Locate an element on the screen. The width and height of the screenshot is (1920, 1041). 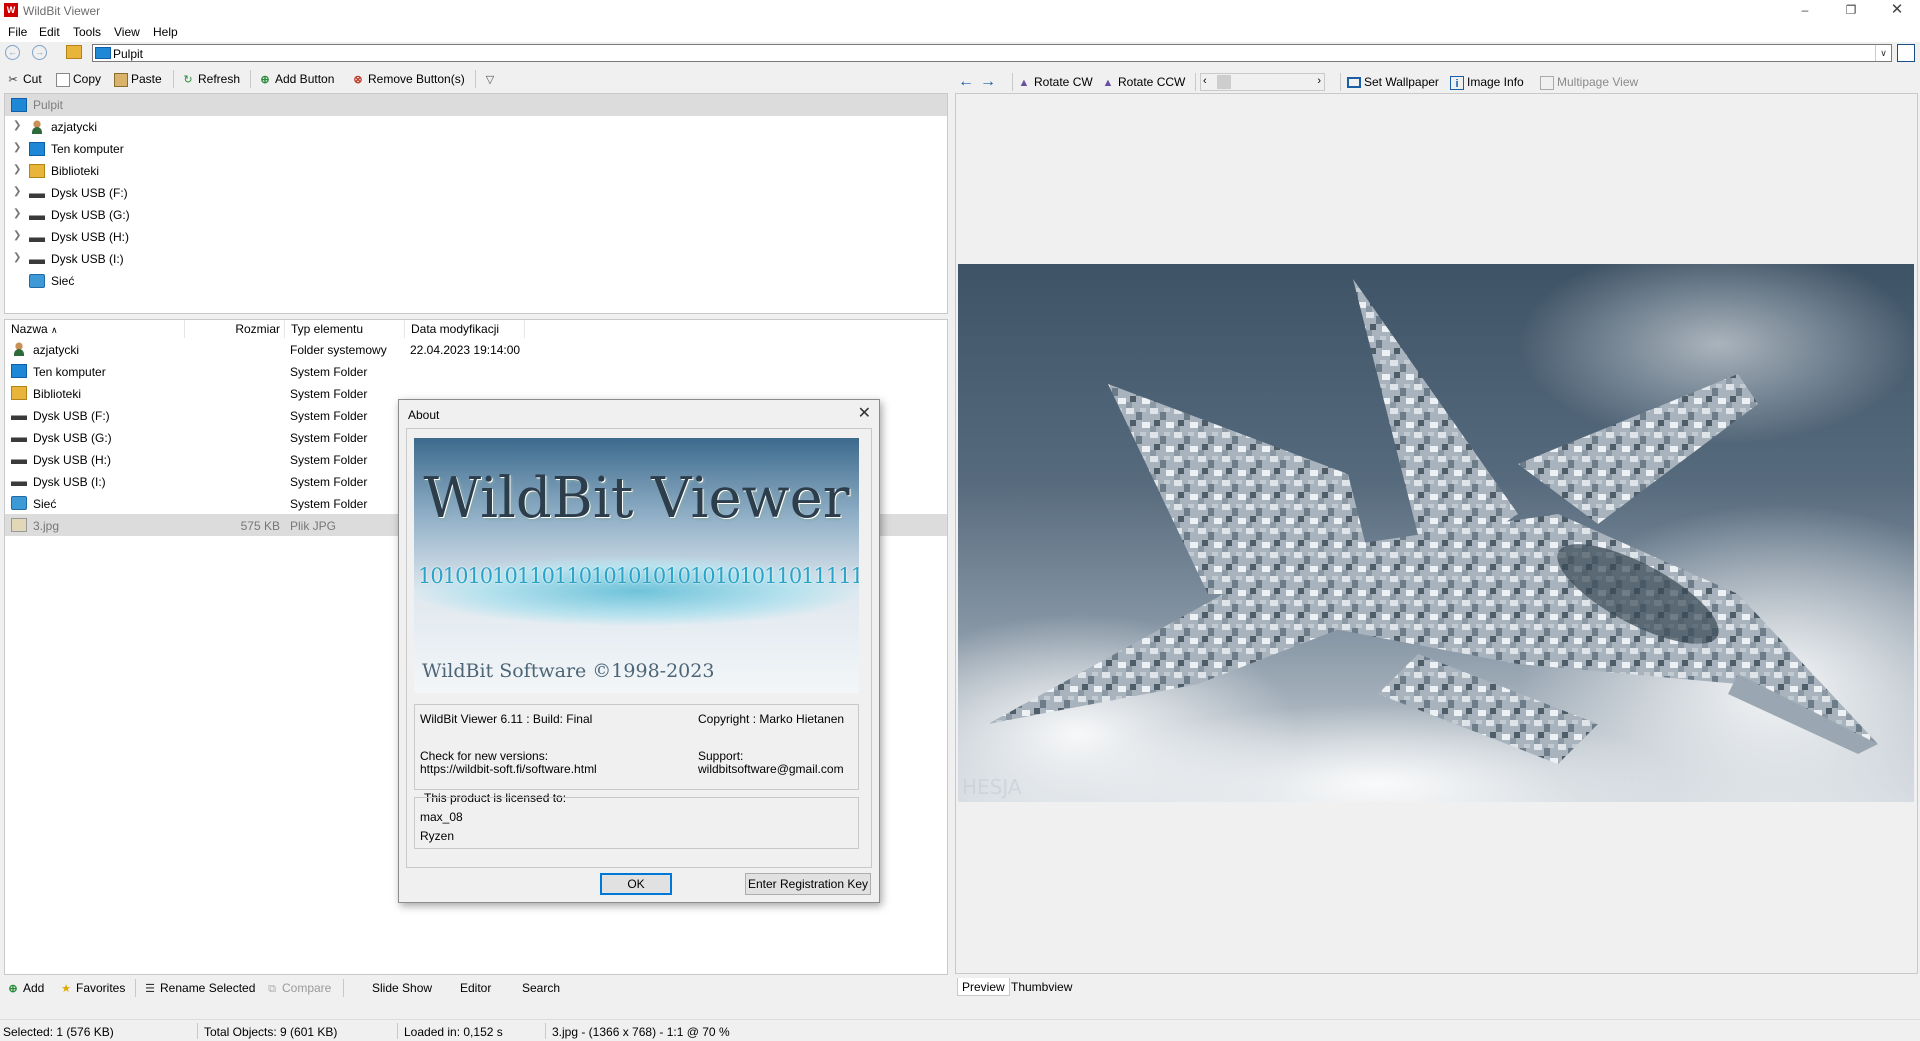
set-wallpaper-button: Set Wallpaper is located at coordinates (1393, 82).